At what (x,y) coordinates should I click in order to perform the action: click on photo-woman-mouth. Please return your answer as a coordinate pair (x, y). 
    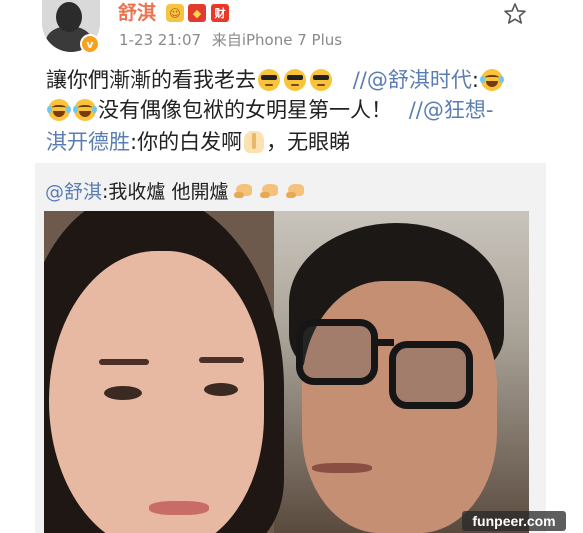
    Looking at the image, I should click on (179, 508).